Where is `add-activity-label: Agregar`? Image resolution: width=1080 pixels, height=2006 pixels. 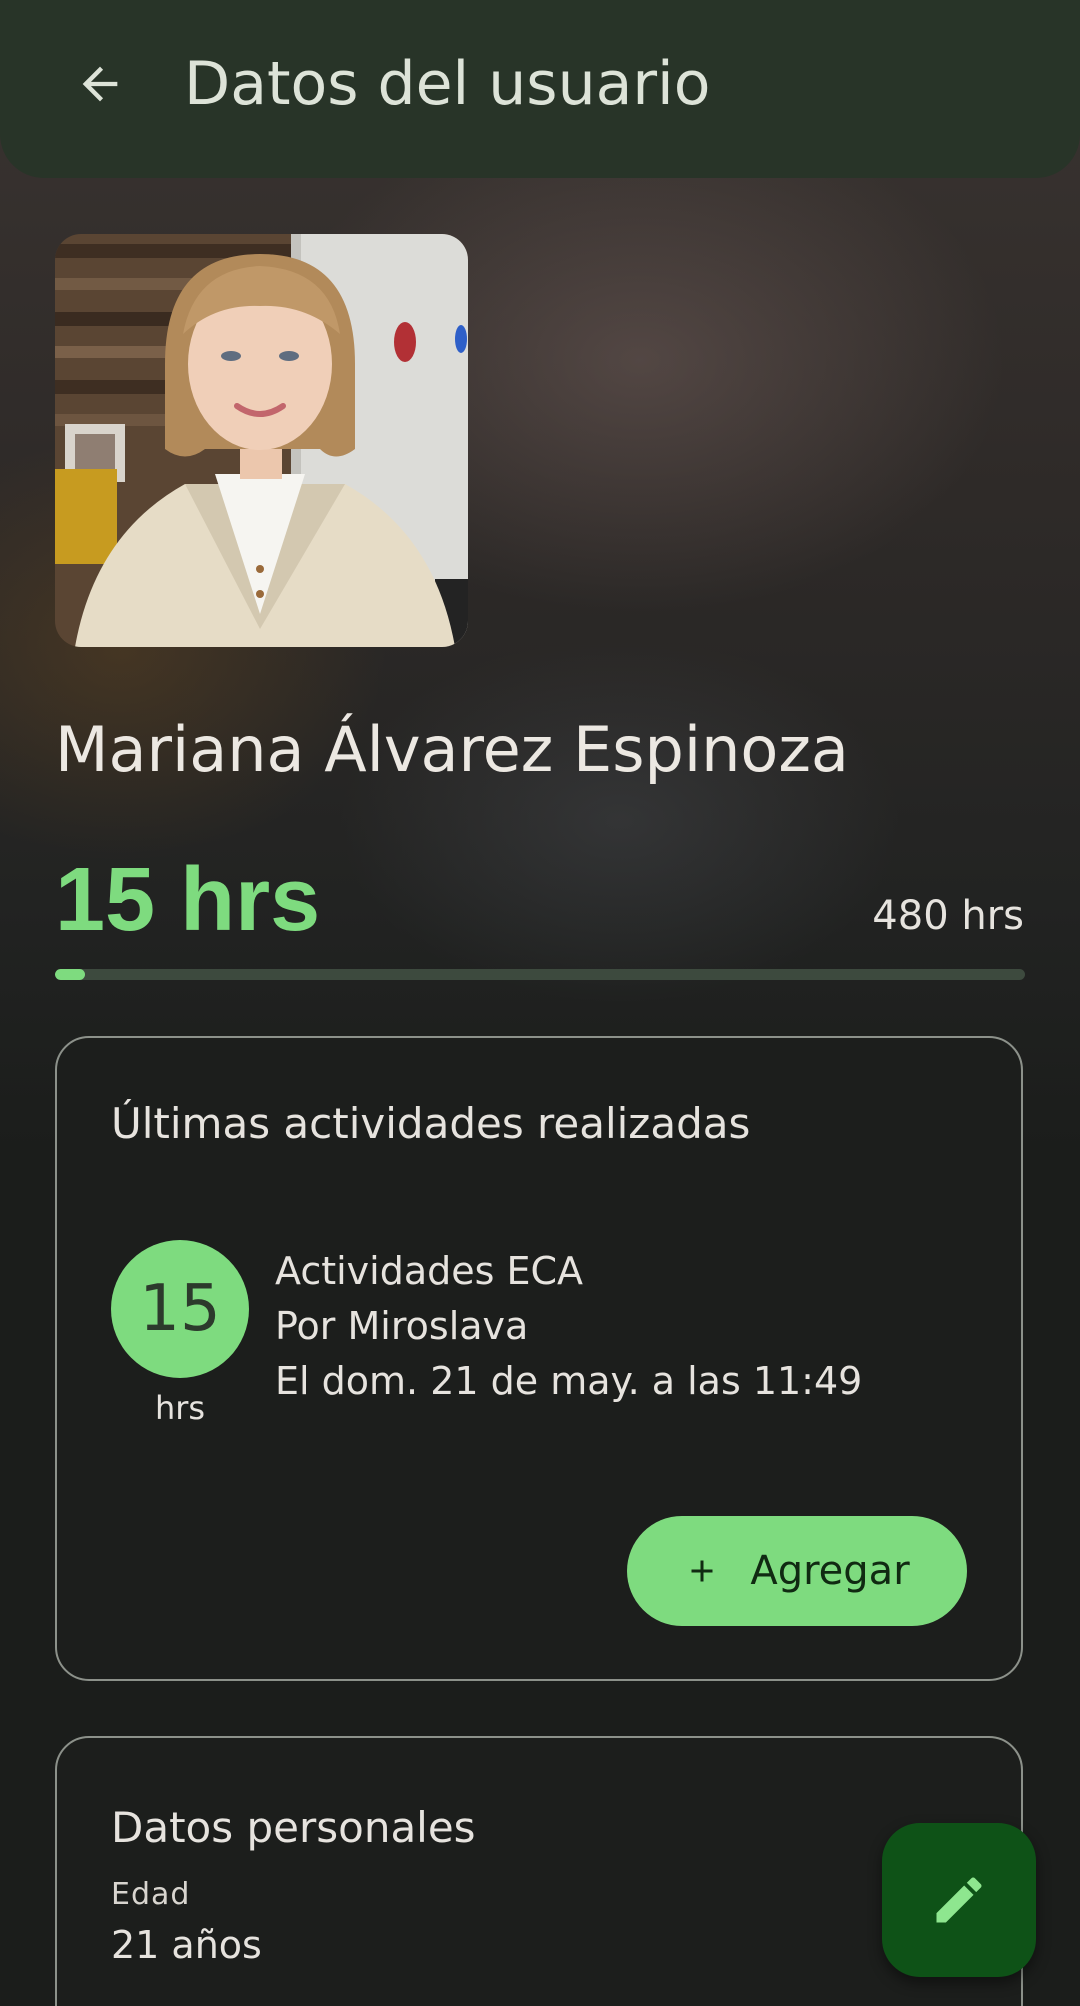 add-activity-label: Agregar is located at coordinates (830, 1571).